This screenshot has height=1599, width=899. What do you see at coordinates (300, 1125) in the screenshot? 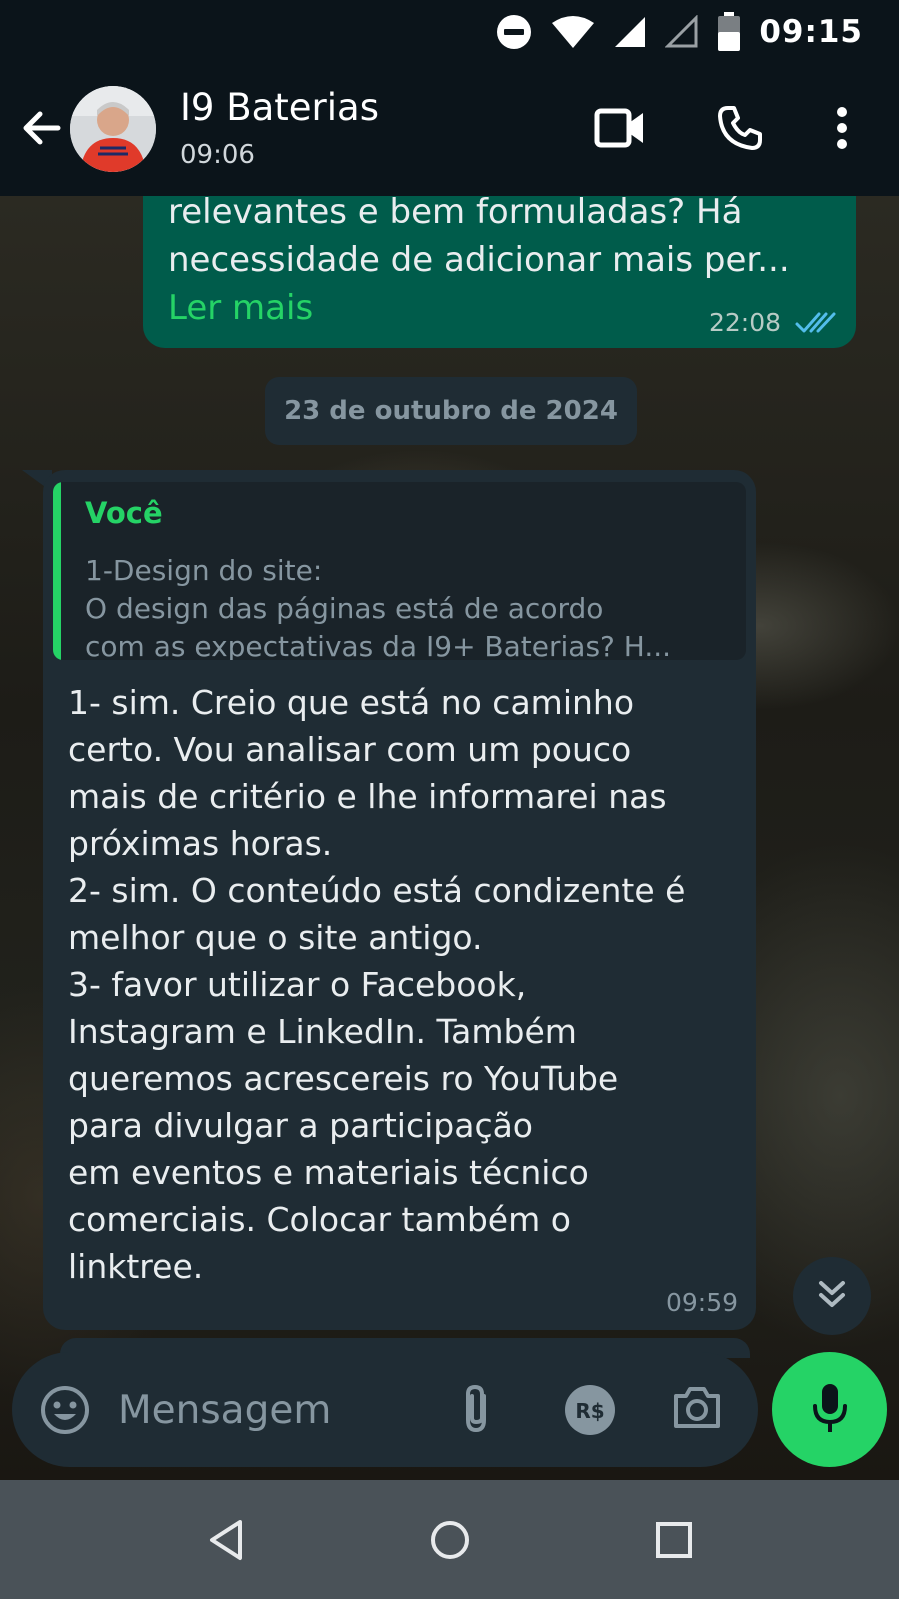
I see `message-text-line: para divulgar a participação` at bounding box center [300, 1125].